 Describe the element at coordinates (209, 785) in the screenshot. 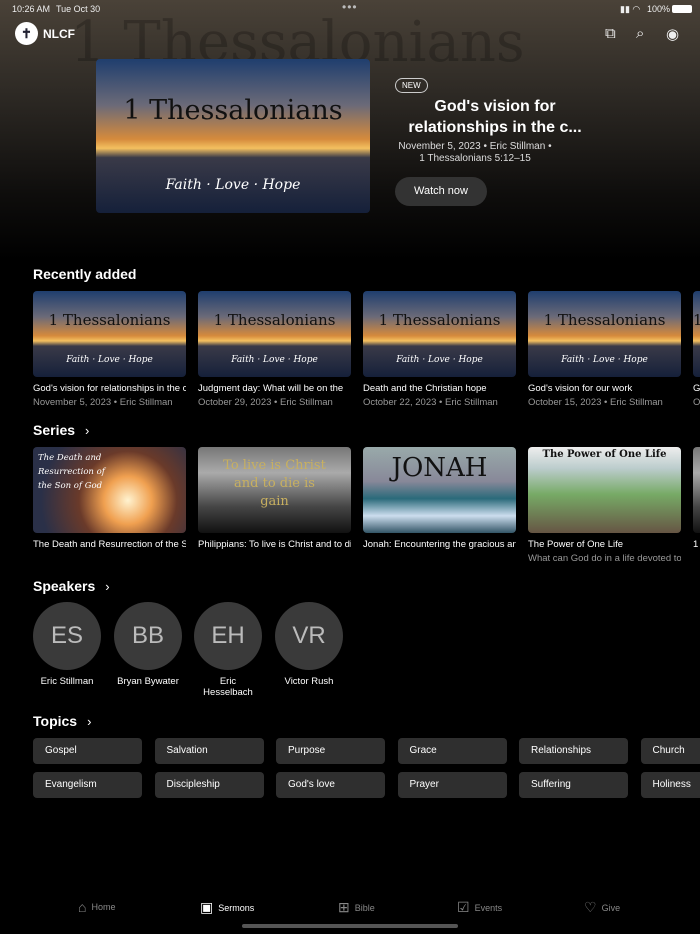

I see `topic-chip: Discipleship` at that location.